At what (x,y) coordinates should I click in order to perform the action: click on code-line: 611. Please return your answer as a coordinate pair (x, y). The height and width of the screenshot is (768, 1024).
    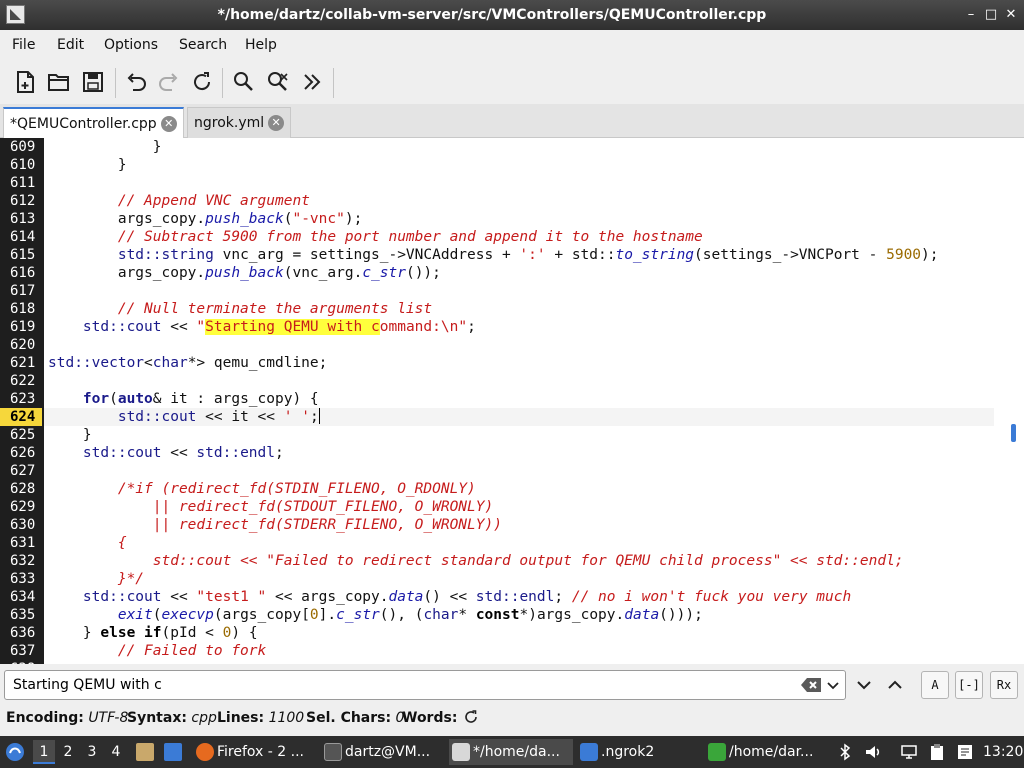
    Looking at the image, I should click on (23, 183).